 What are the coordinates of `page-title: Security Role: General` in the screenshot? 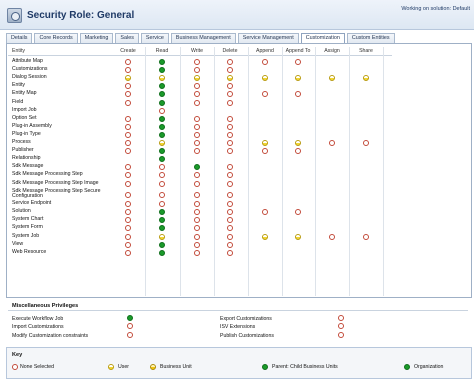 It's located at (81, 15).